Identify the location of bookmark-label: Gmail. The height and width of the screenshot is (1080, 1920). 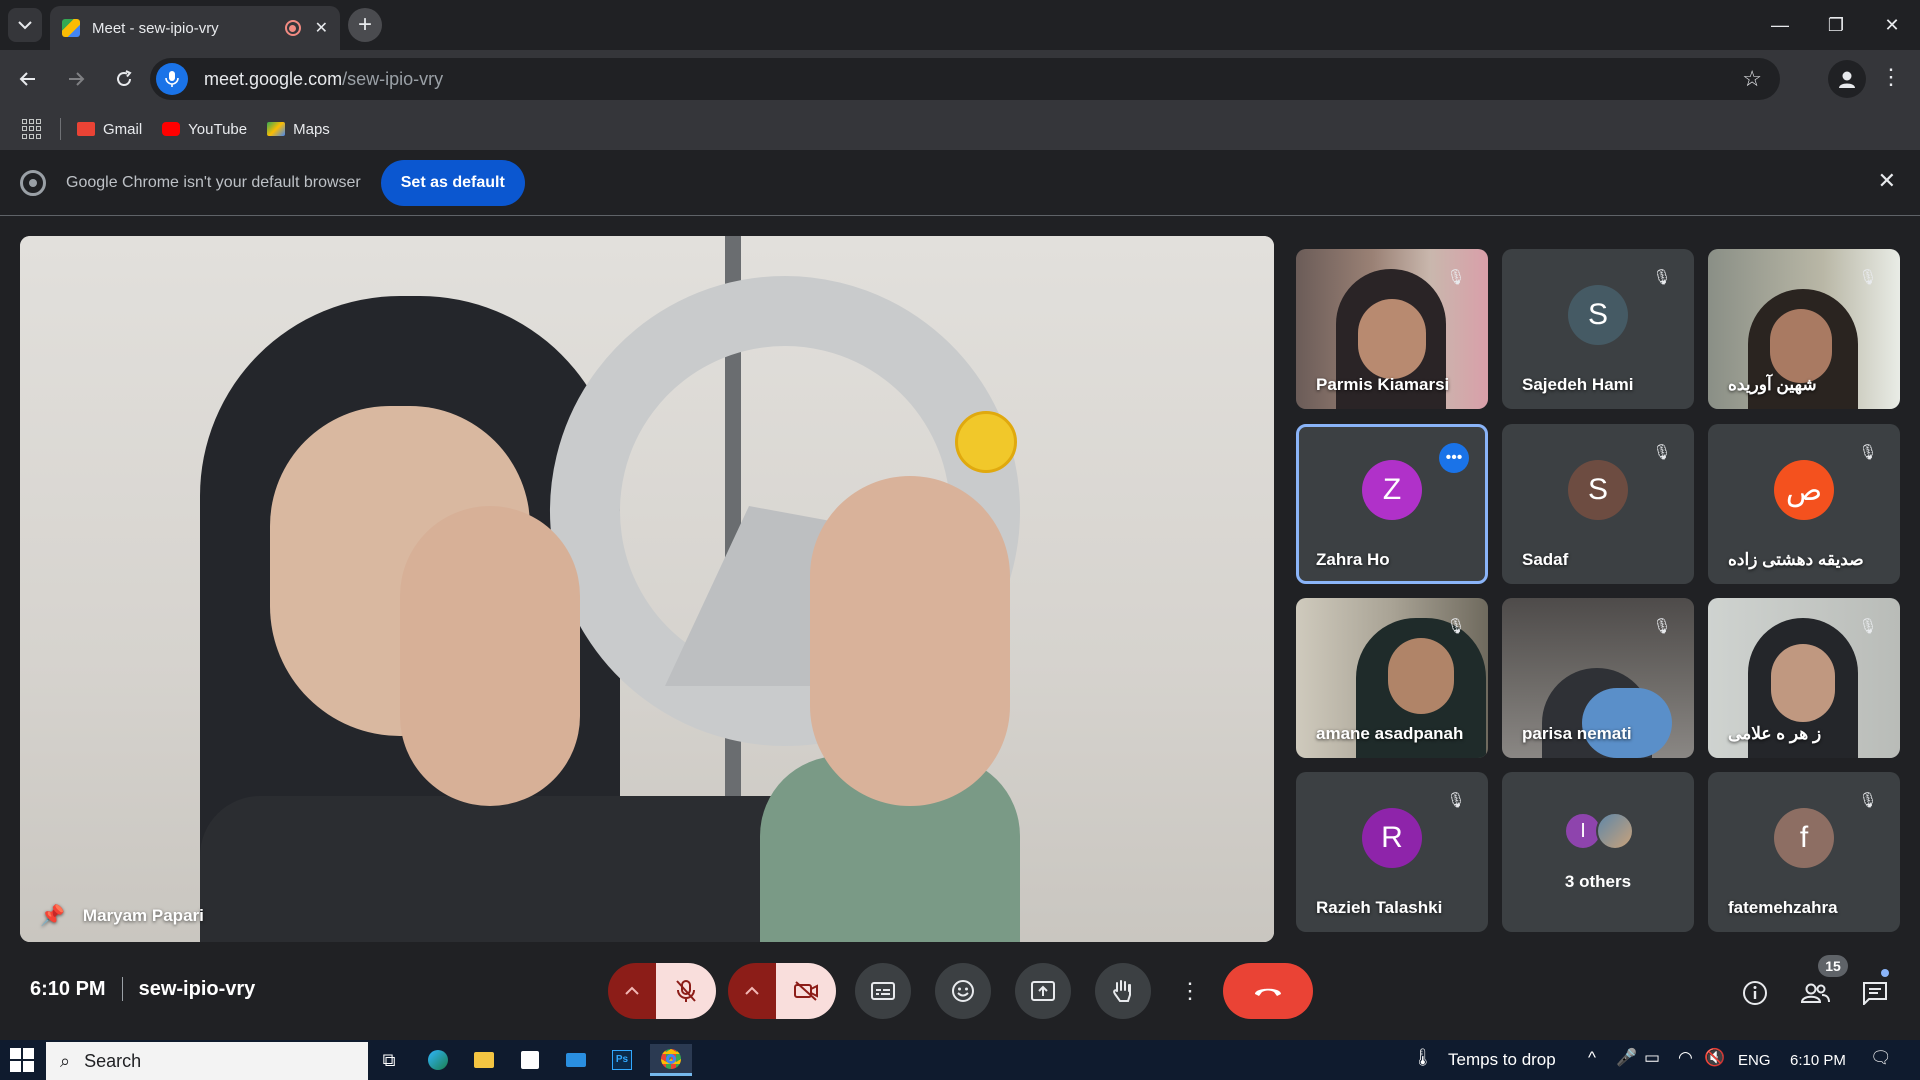
(123, 129).